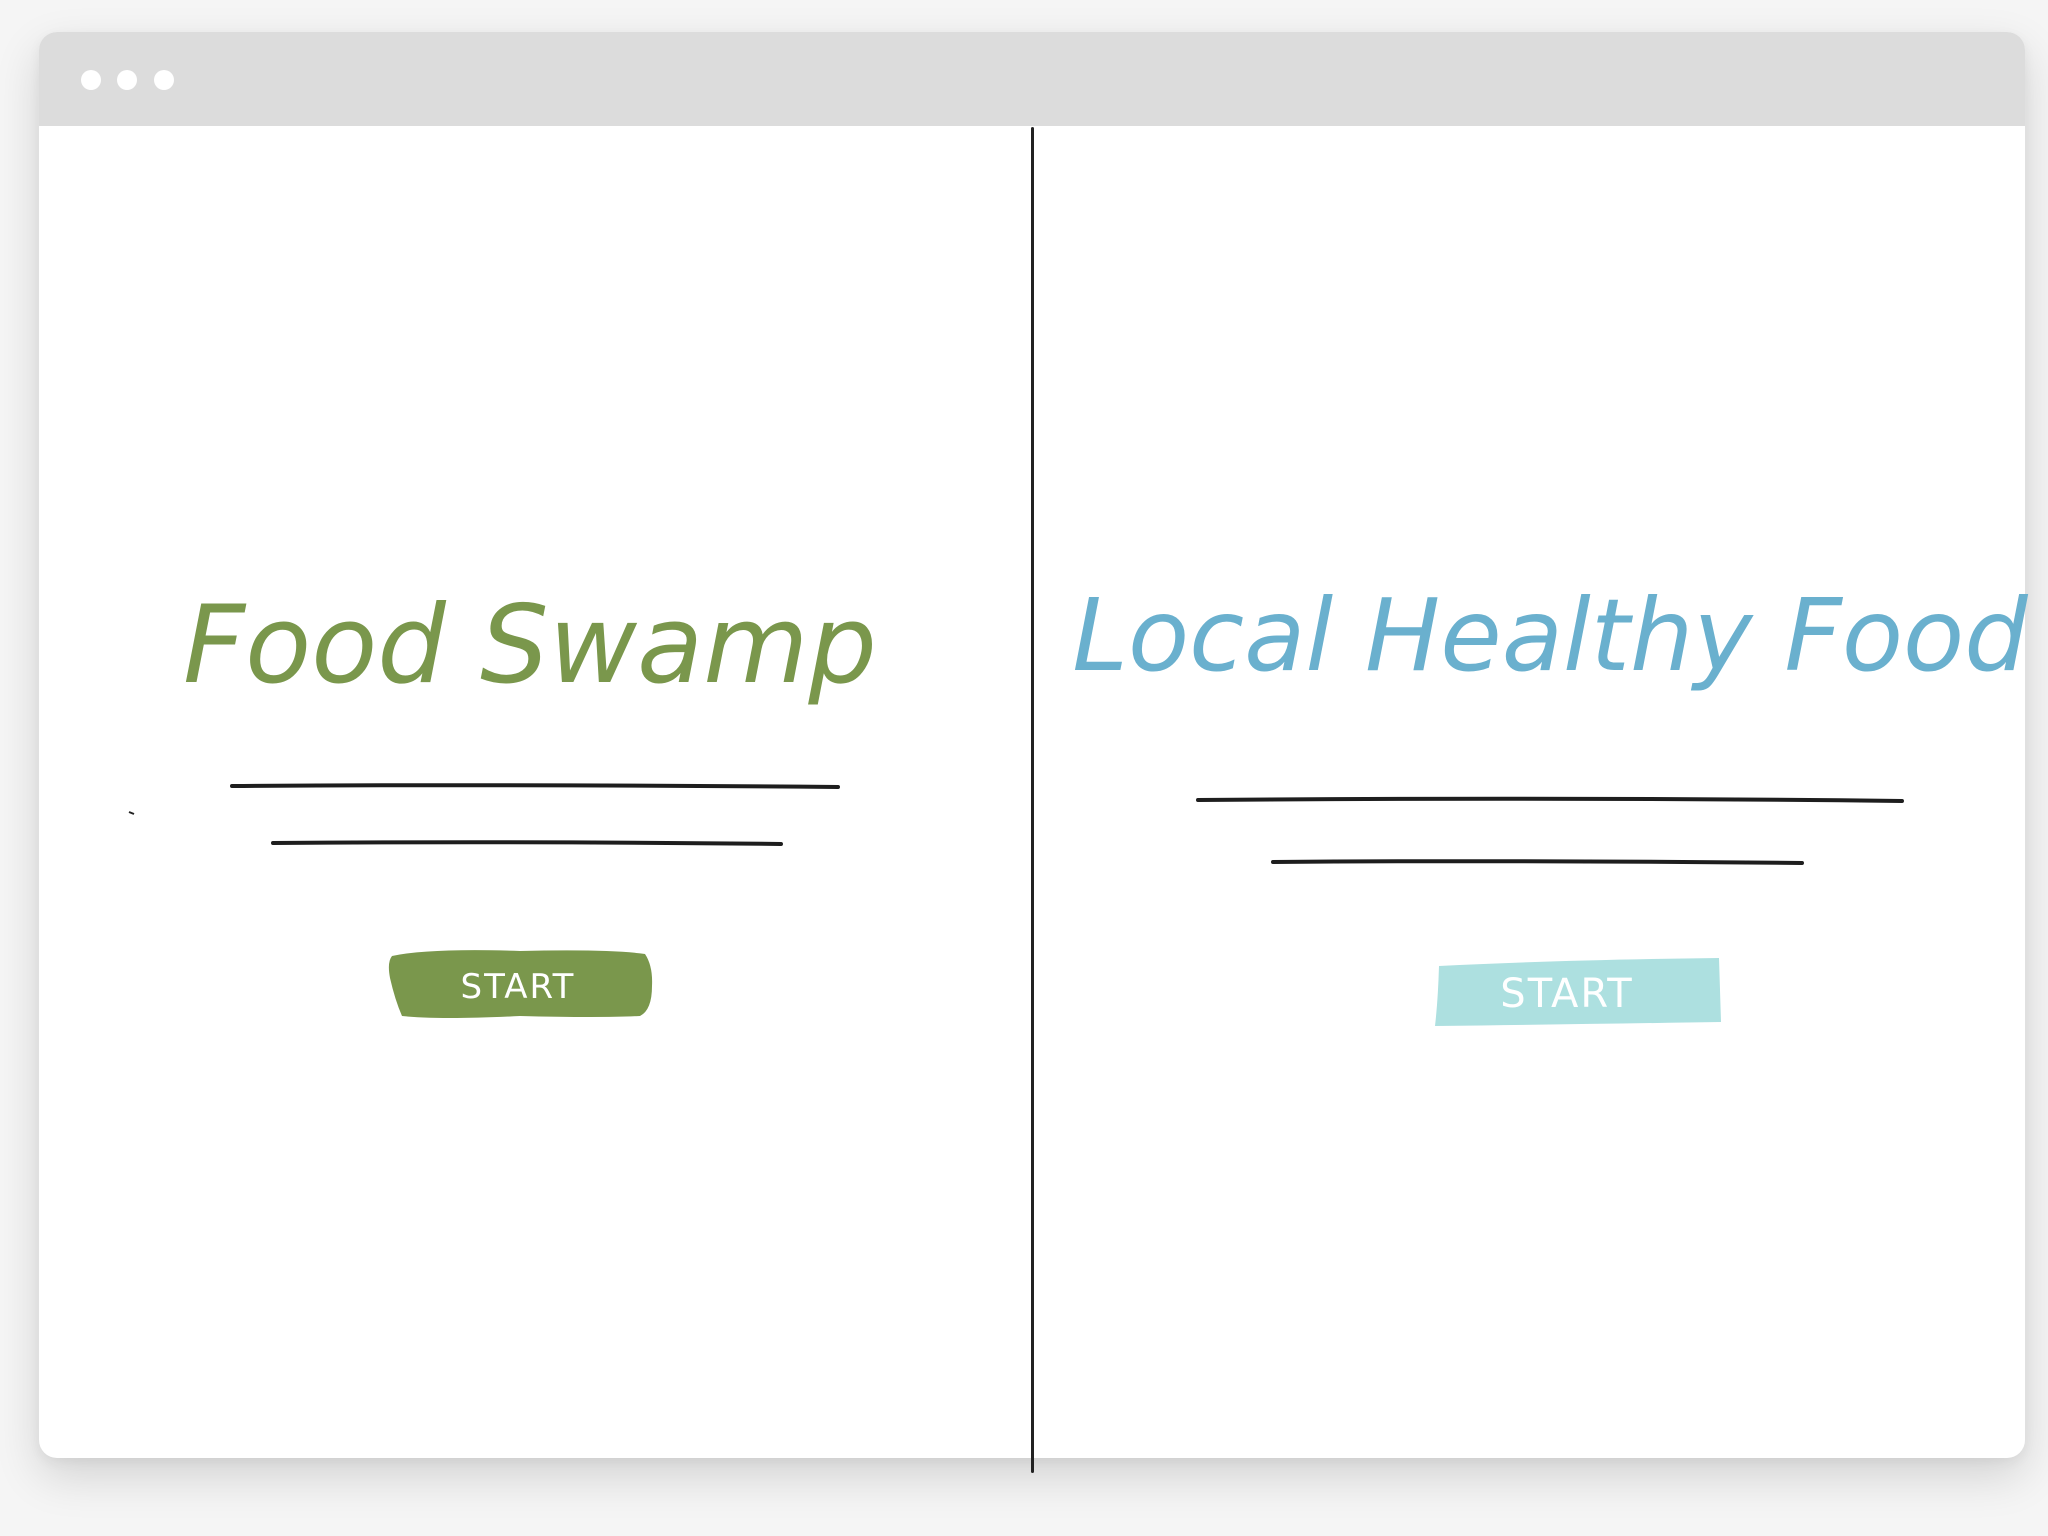 Image resolution: width=2048 pixels, height=1536 pixels. Describe the element at coordinates (518, 987) in the screenshot. I see `left-start-label: START` at that location.